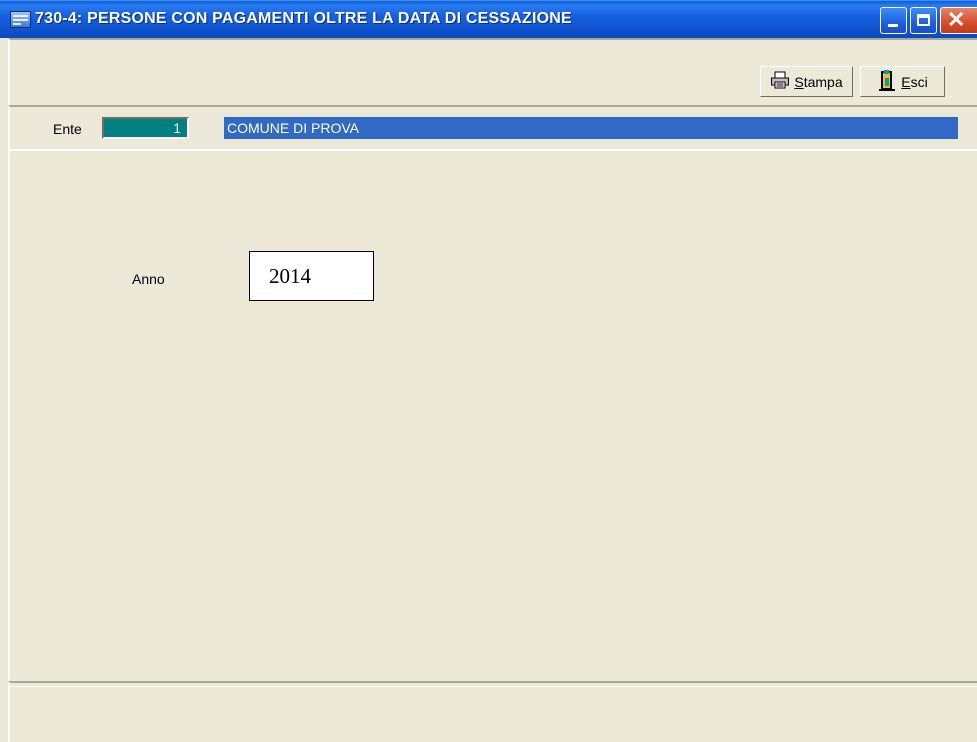 Image resolution: width=977 pixels, height=742 pixels. I want to click on status-divider, so click(493, 686).